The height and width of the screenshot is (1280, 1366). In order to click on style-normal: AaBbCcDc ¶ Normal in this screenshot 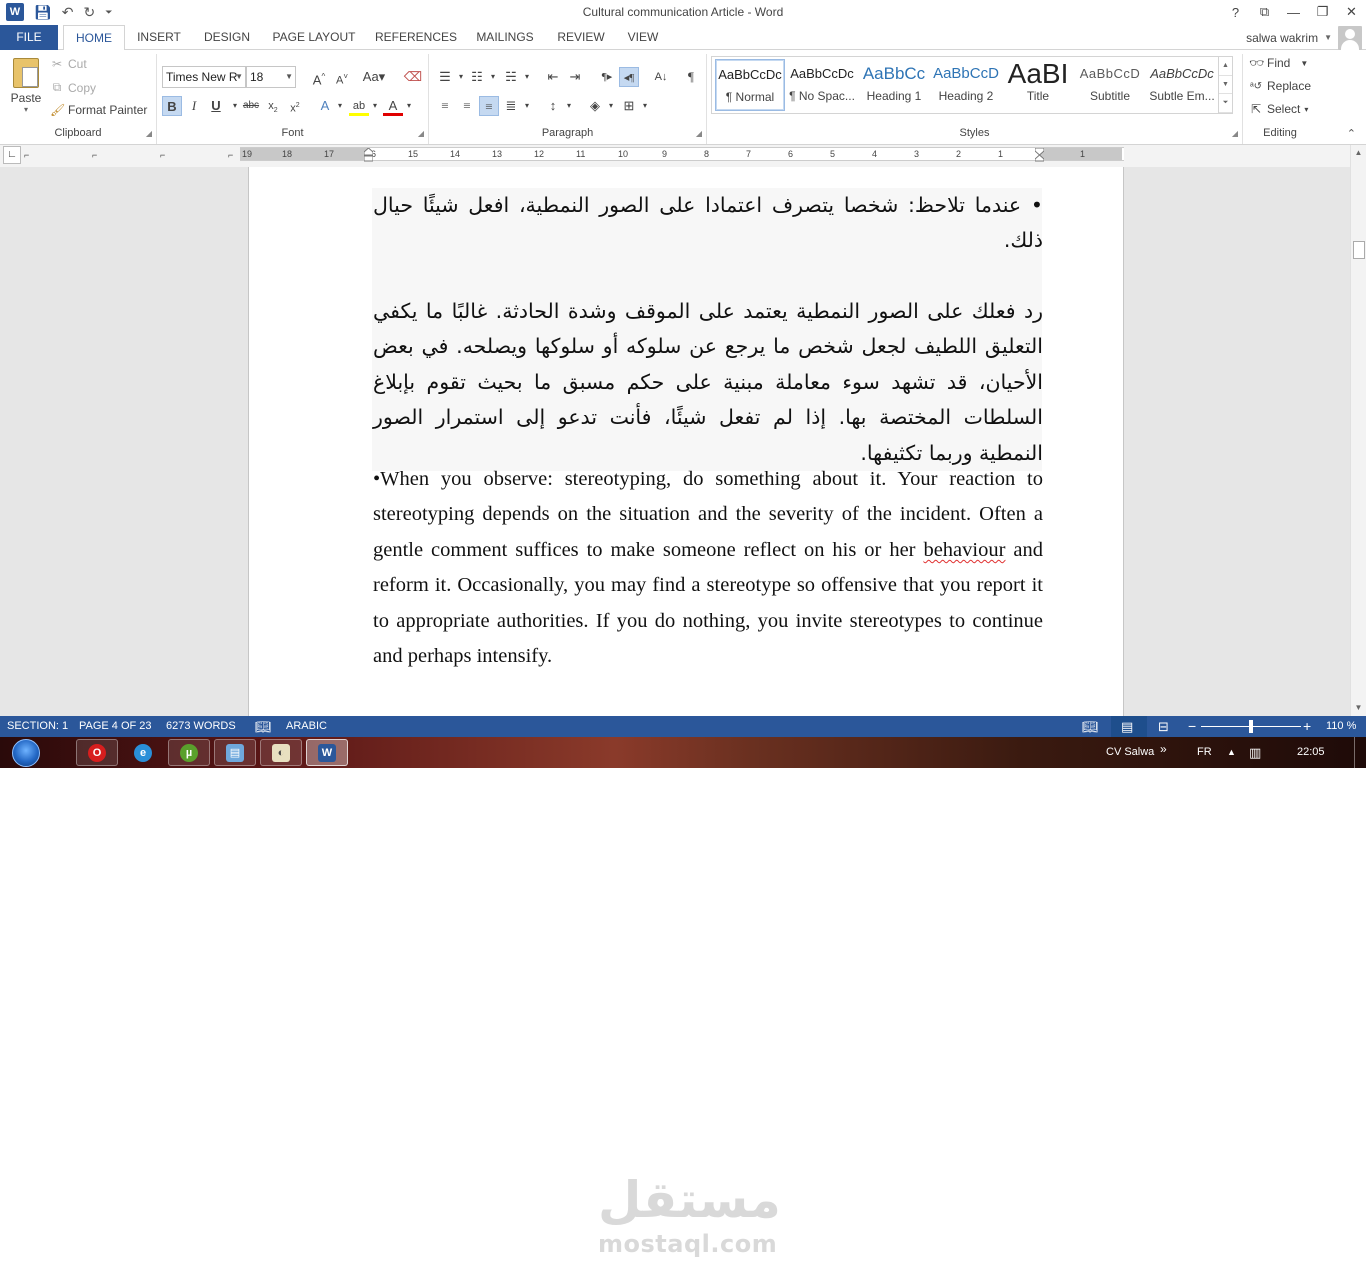, I will do `click(750, 85)`.